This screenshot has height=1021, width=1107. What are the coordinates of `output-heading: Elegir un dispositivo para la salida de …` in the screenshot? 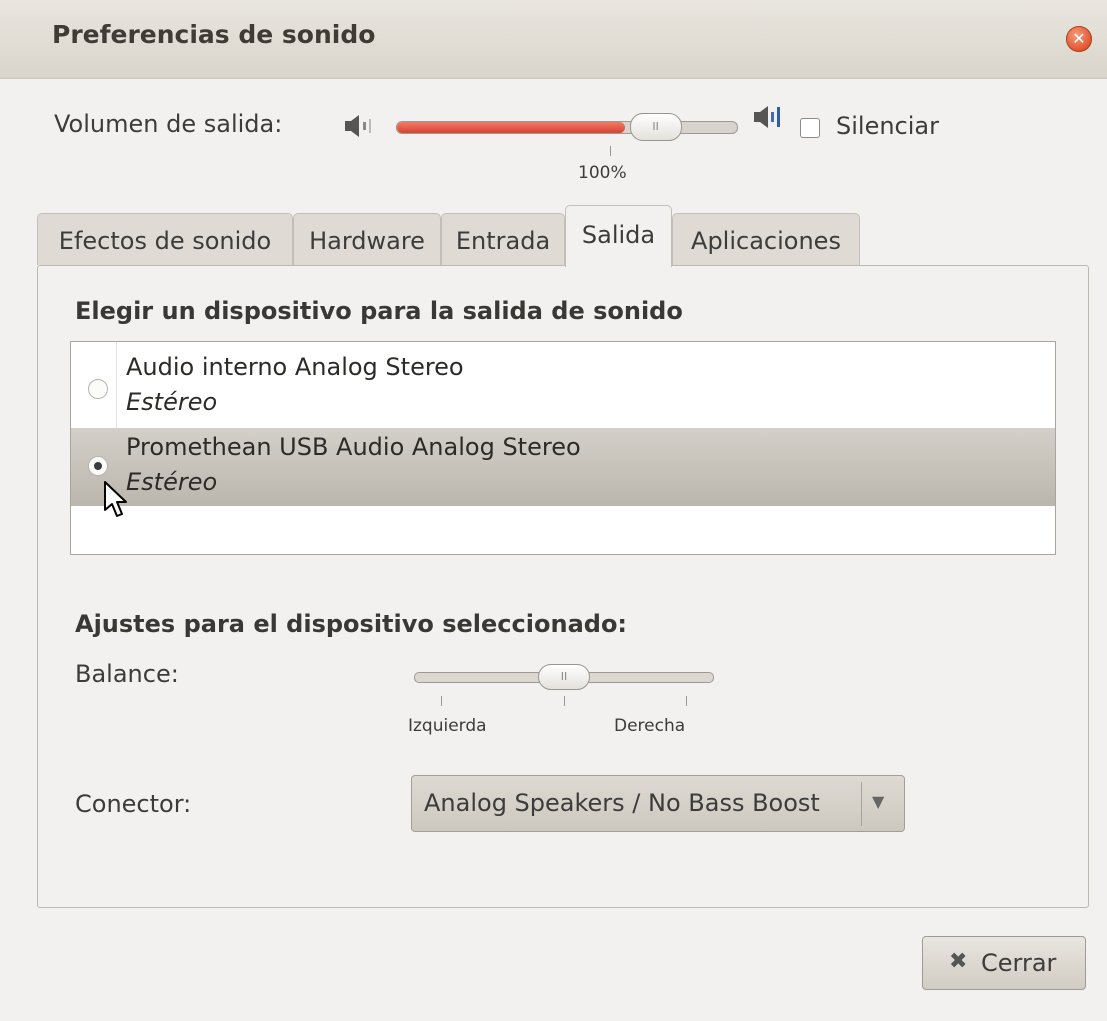 It's located at (379, 311).